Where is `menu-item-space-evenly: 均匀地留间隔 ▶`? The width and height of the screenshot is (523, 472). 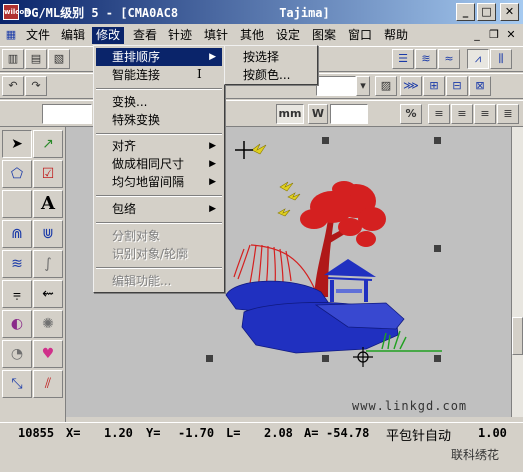
menu-item-space-evenly: 均匀地留间隔 ▶ is located at coordinates (159, 182).